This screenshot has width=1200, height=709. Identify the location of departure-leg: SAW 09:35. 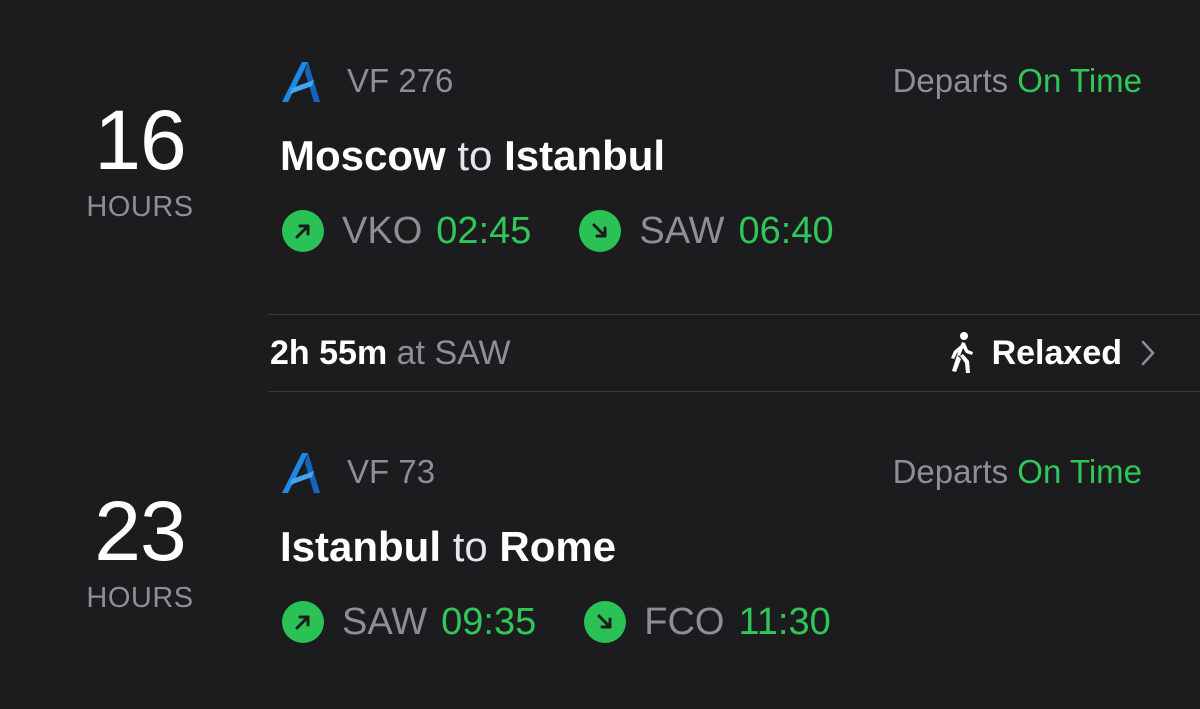
(409, 622).